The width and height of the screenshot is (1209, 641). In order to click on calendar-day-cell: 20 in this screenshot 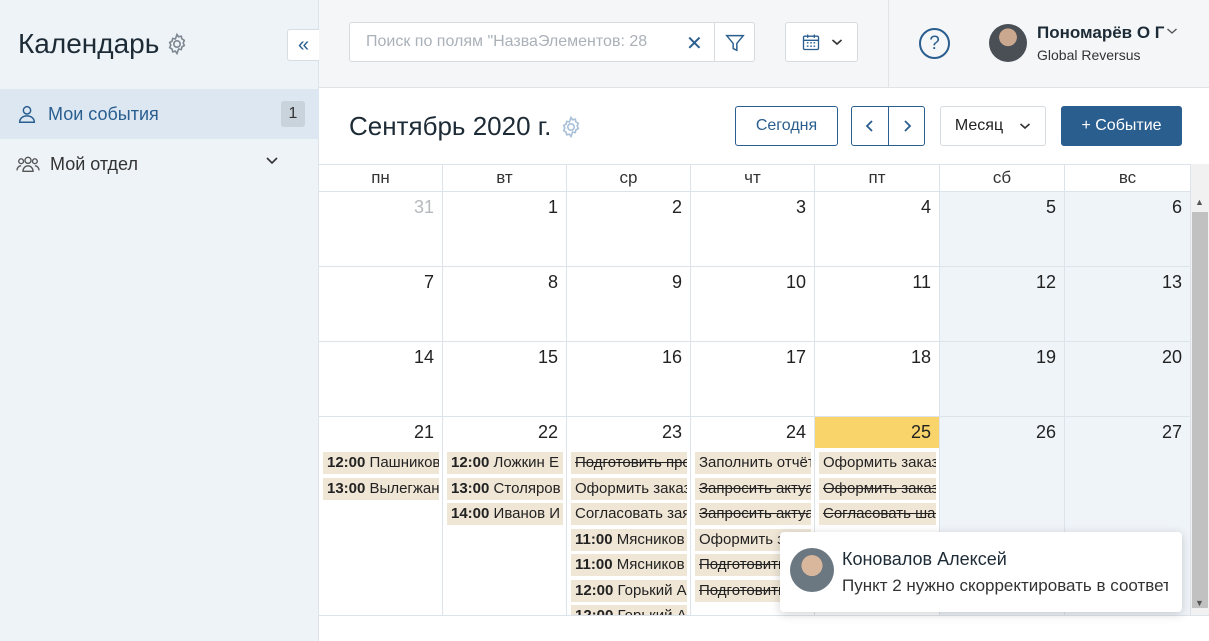, I will do `click(1128, 379)`.